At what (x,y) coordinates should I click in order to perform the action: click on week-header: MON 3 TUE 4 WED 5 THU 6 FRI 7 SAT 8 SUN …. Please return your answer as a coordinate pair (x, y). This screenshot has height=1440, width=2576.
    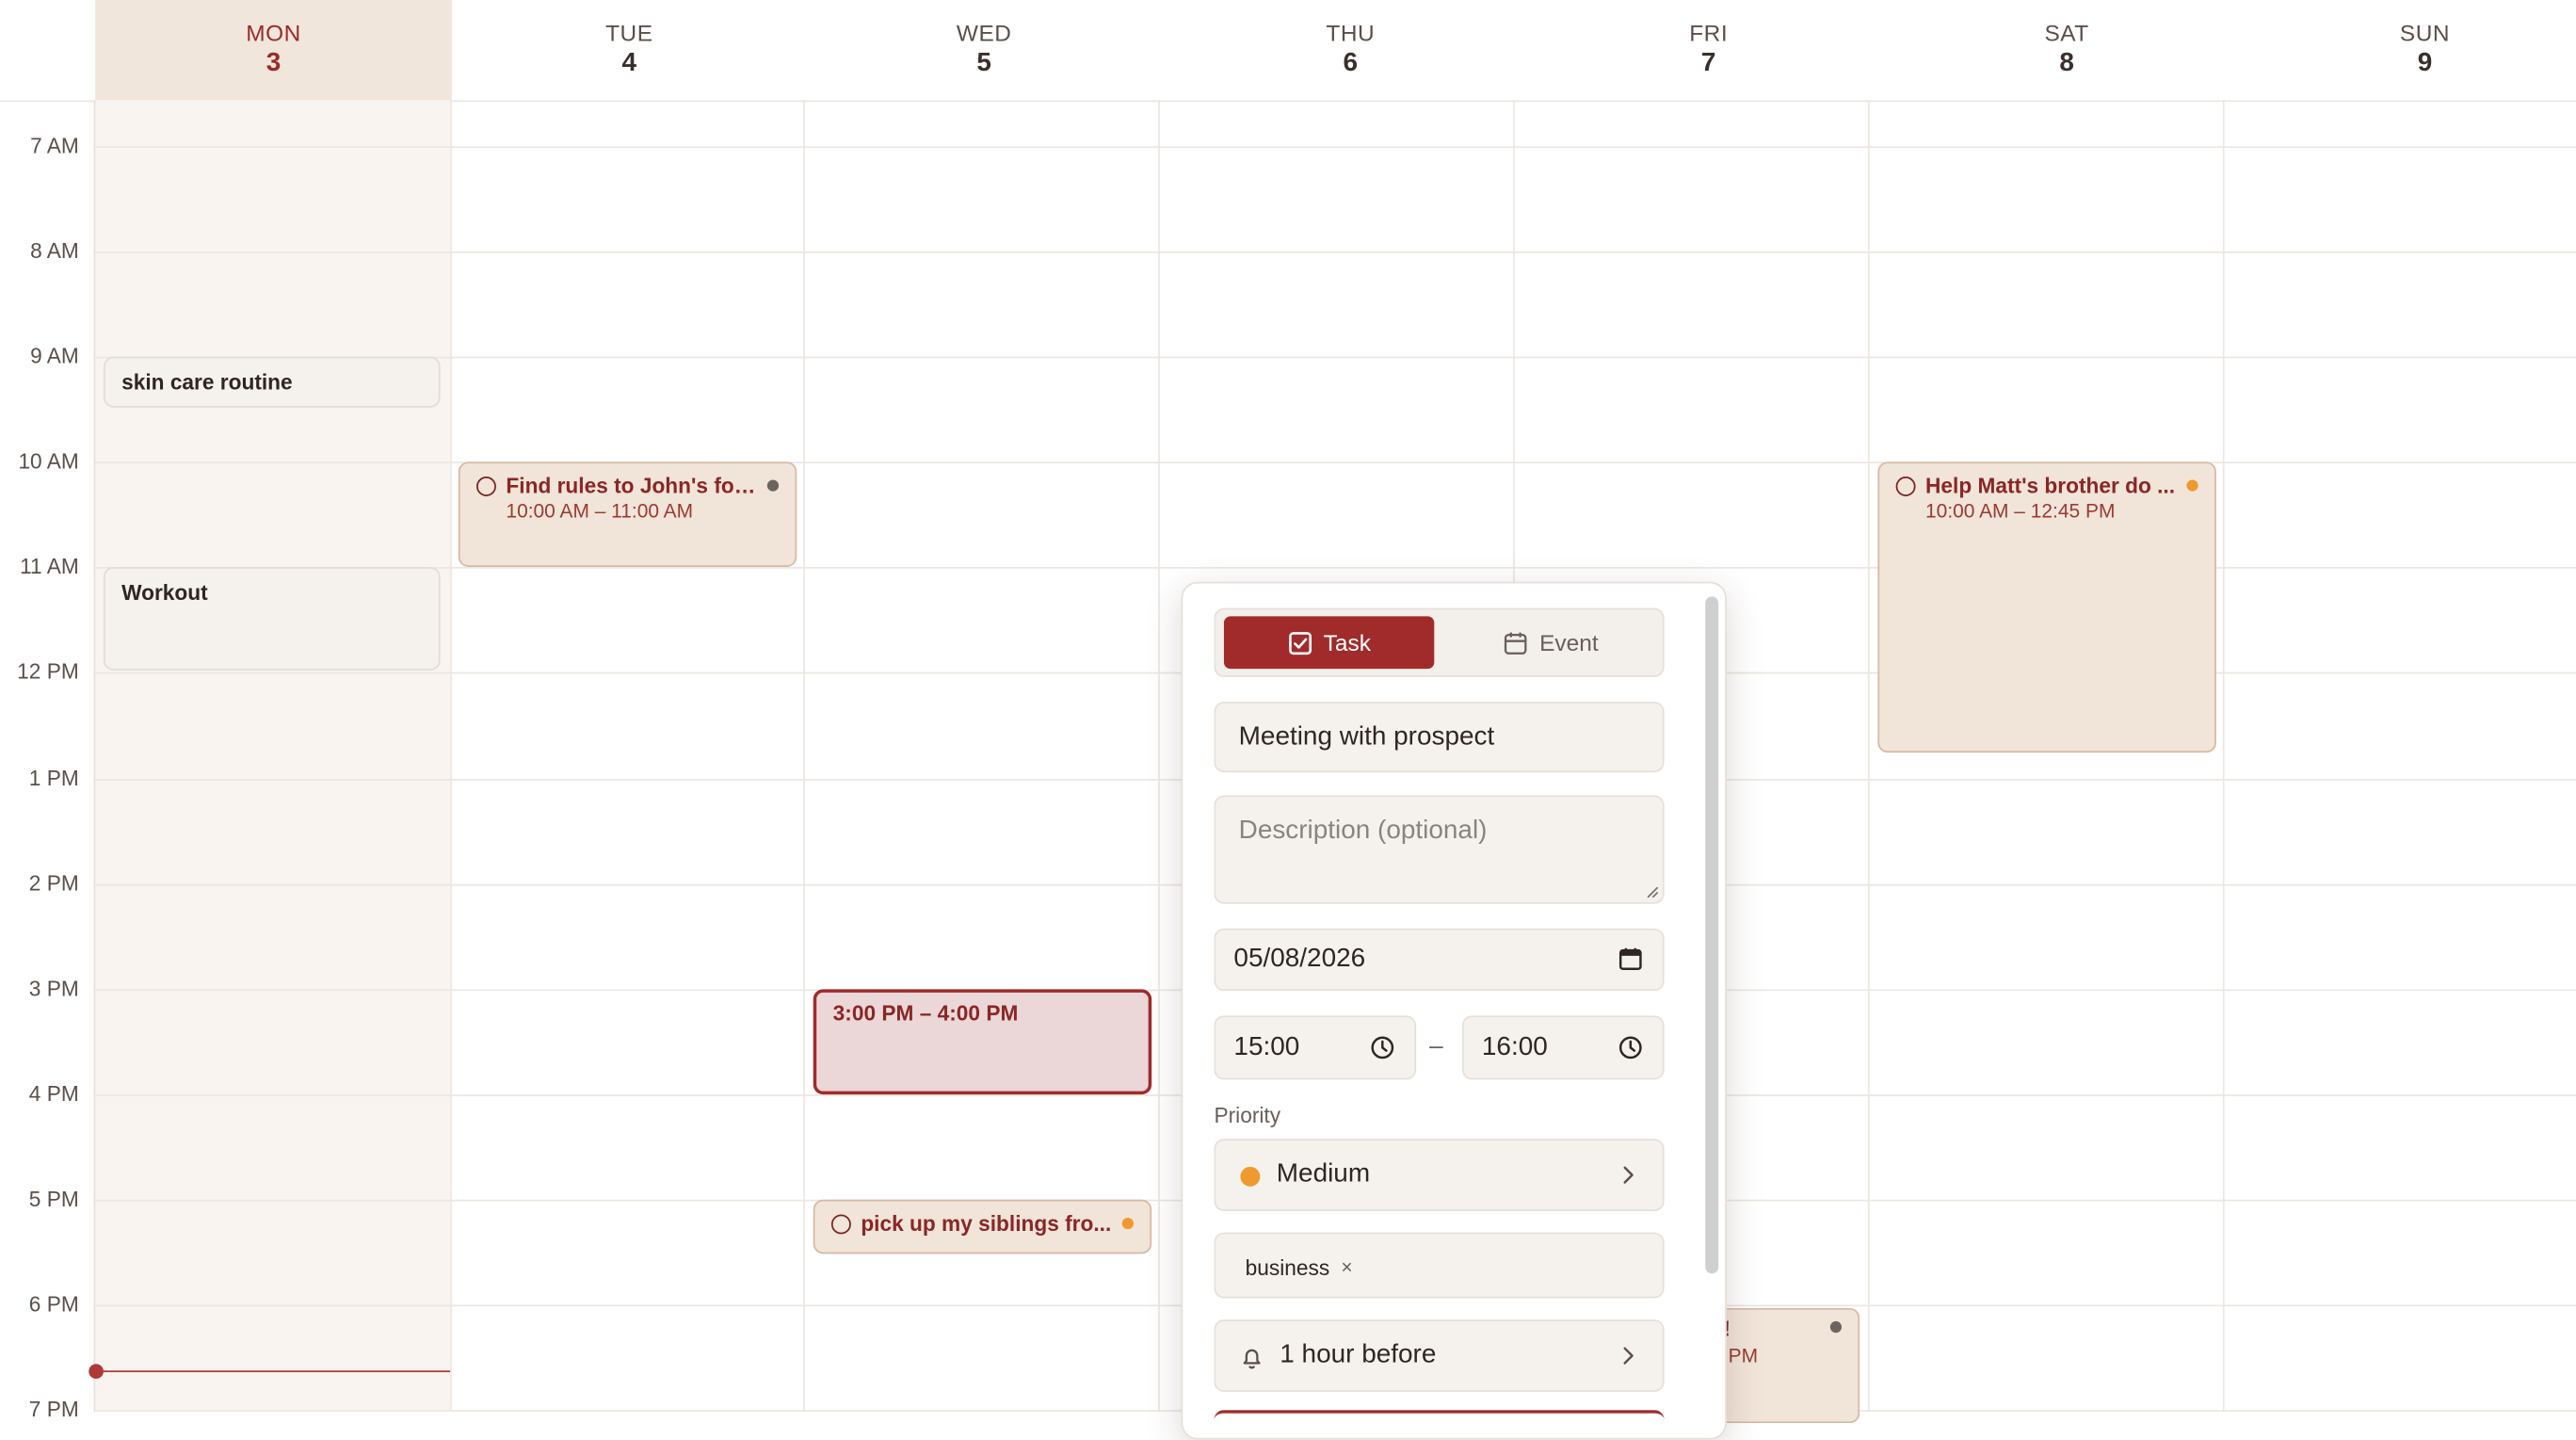
    Looking at the image, I should click on (1288, 51).